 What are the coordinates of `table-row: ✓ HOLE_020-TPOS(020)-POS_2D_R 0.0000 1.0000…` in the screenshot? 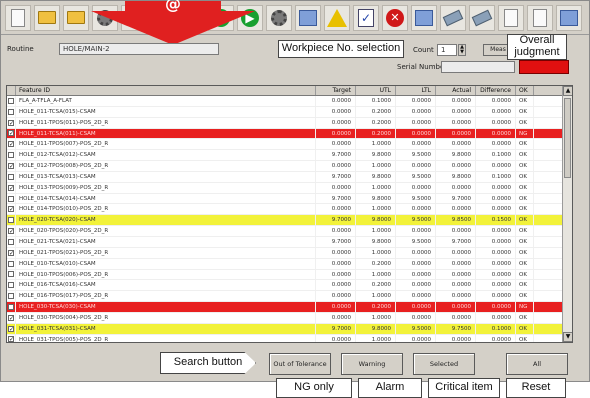 It's located at (289, 231).